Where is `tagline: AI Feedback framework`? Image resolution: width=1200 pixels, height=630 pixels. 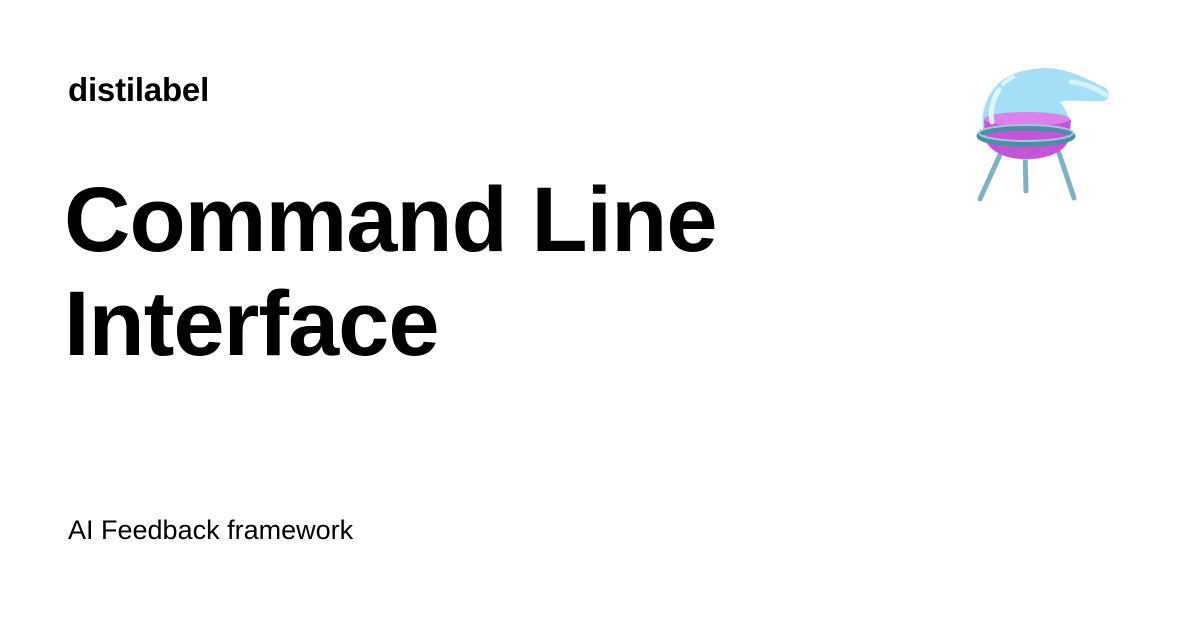 tagline: AI Feedback framework is located at coordinates (211, 530).